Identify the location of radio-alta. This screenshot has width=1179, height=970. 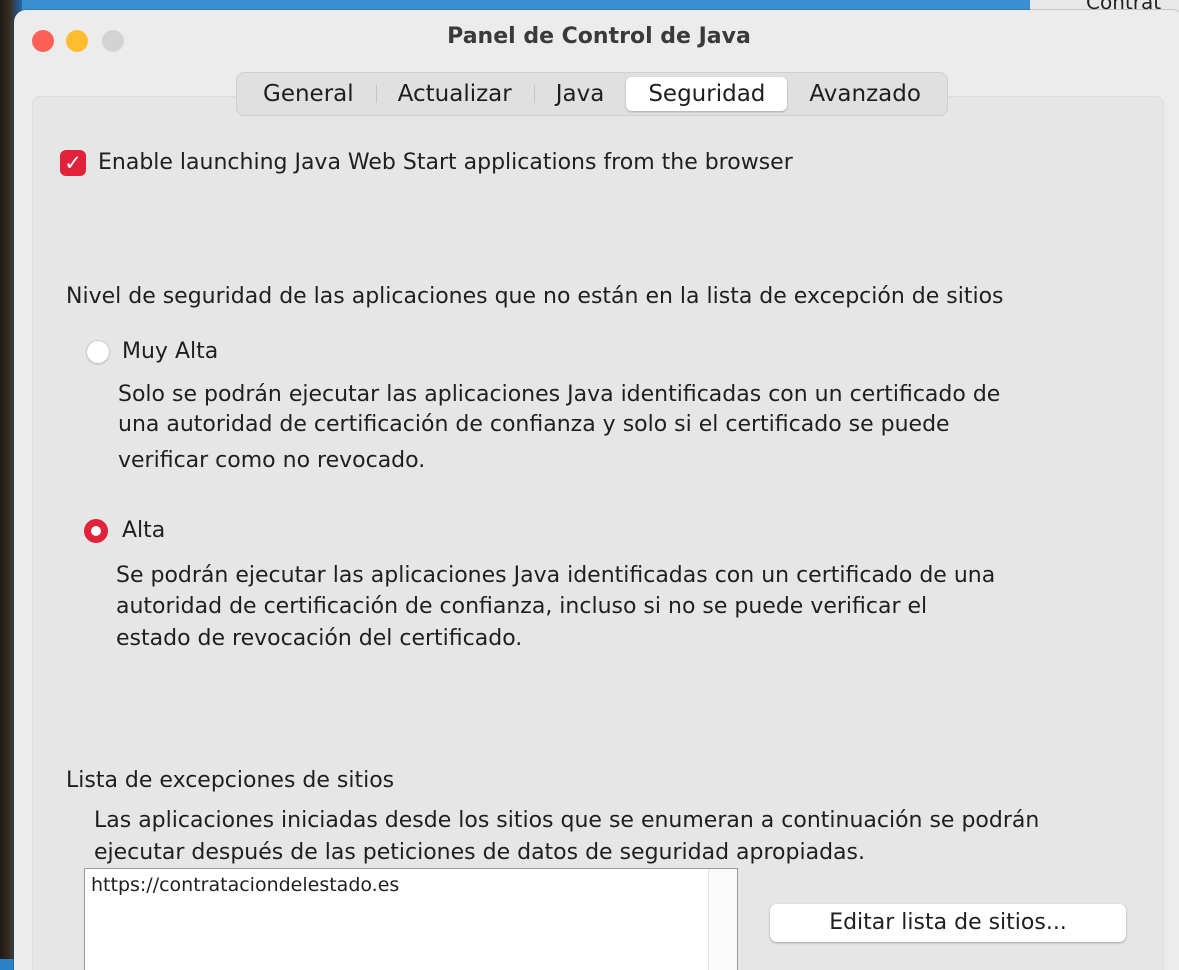
(96, 531).